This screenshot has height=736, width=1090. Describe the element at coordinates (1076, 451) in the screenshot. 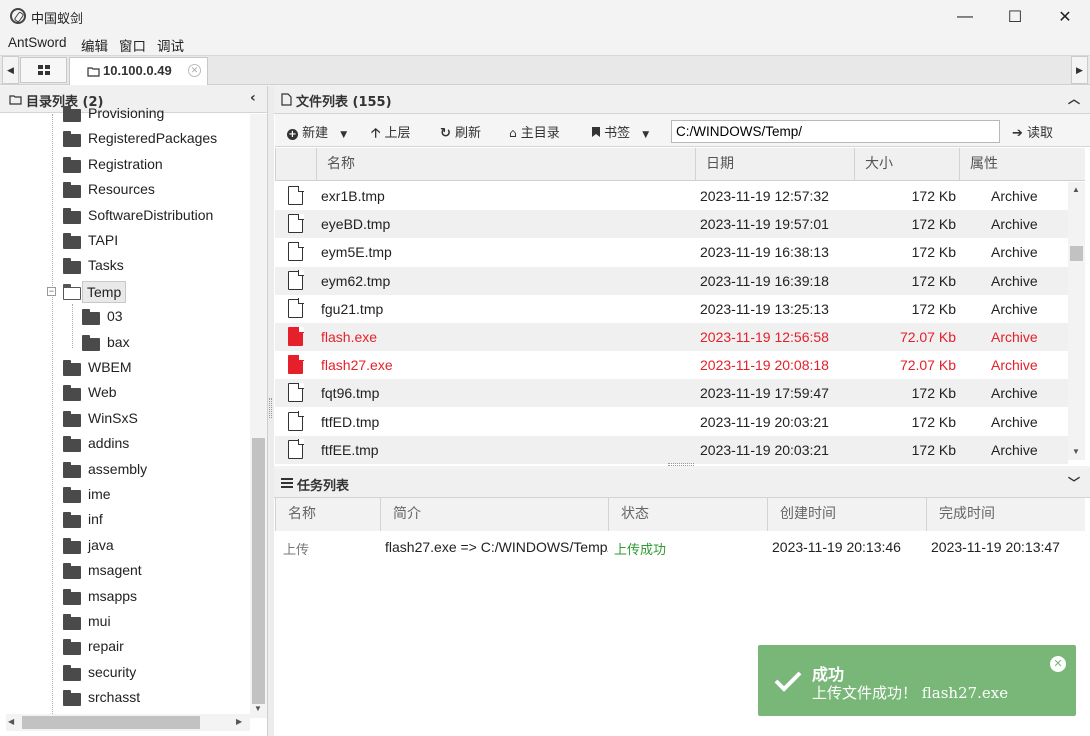

I see `scroll-down-icon: ▼` at that location.